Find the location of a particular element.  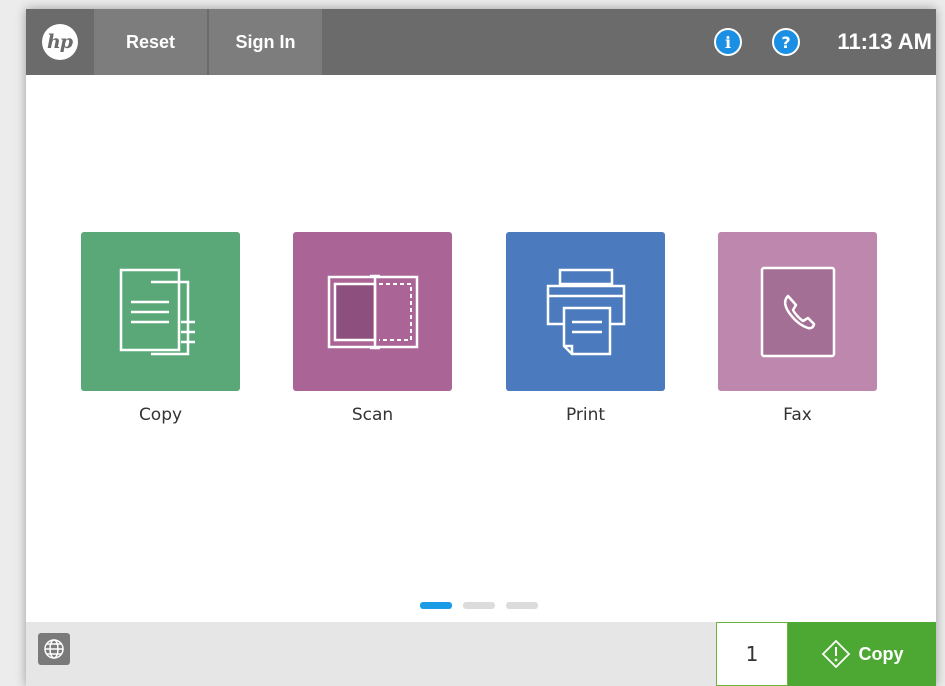

print-app-tile is located at coordinates (585, 311).